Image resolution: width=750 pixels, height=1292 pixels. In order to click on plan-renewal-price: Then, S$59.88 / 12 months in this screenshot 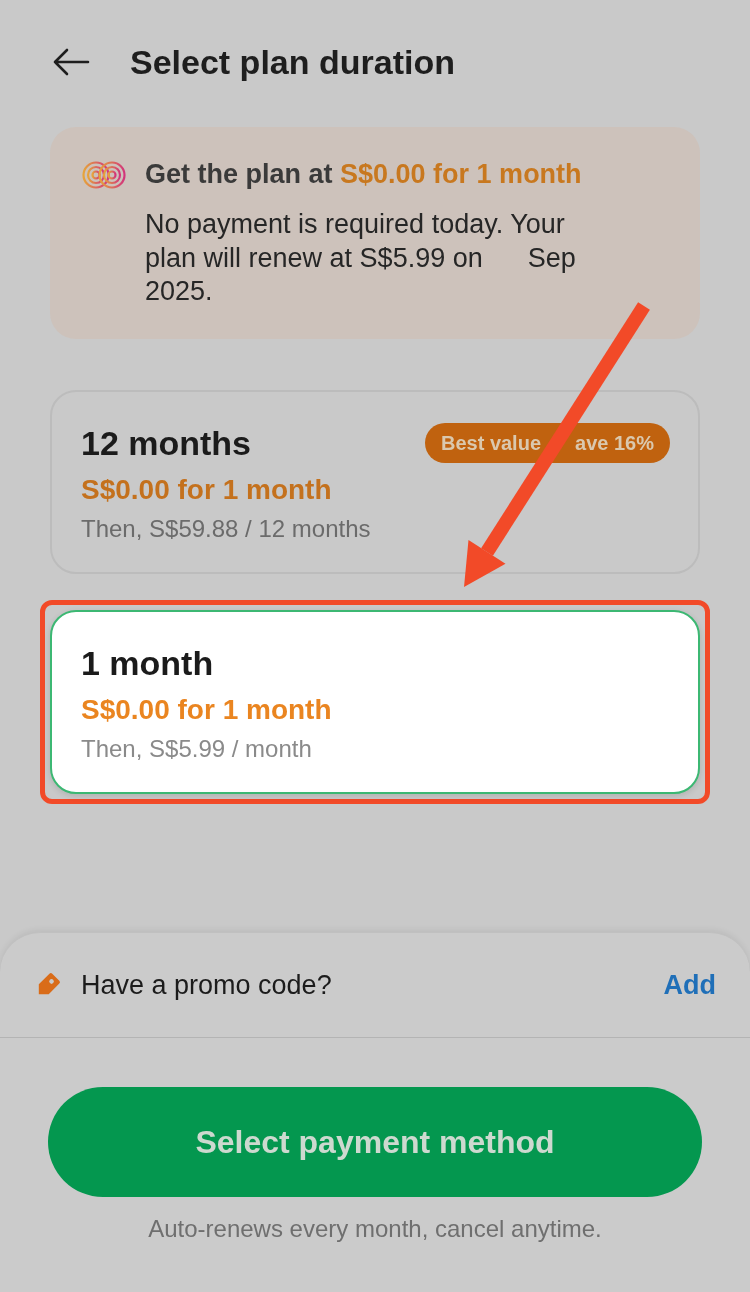, I will do `click(226, 528)`.